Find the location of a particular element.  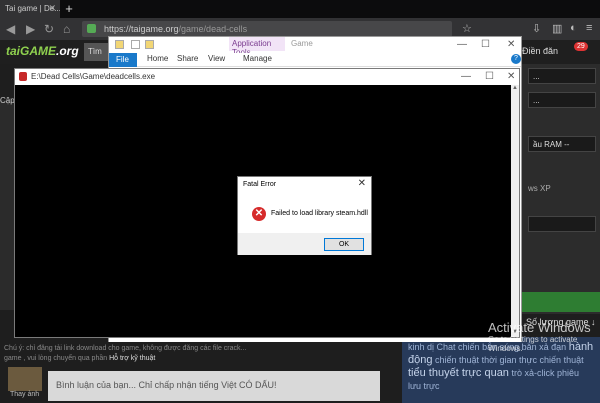

support-link: Hỗ trợ kỹ thuật is located at coordinates (132, 358).